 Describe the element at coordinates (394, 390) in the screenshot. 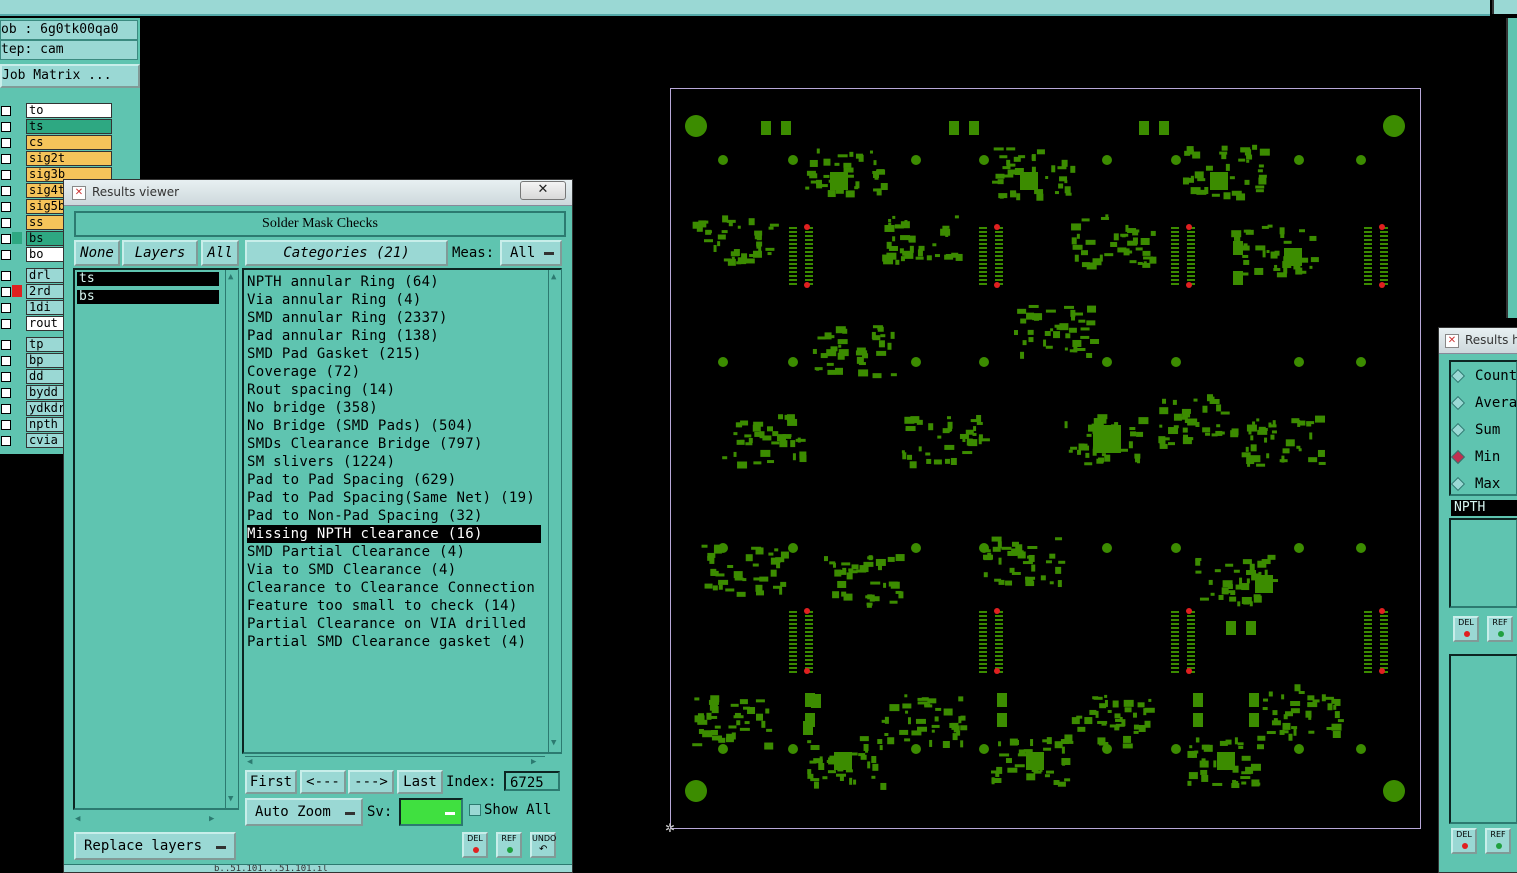

I see `category-item: Rout spacing (14)` at that location.